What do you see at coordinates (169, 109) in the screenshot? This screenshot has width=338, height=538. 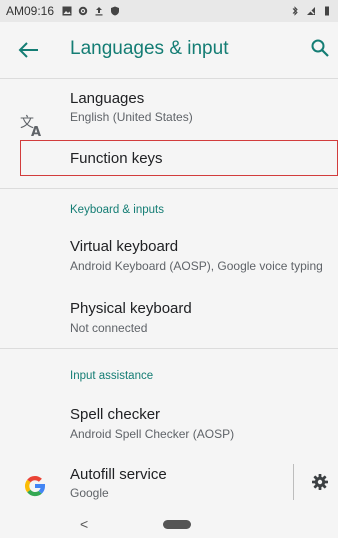 I see `languages-item: 文 A Languages English (United States)` at bounding box center [169, 109].